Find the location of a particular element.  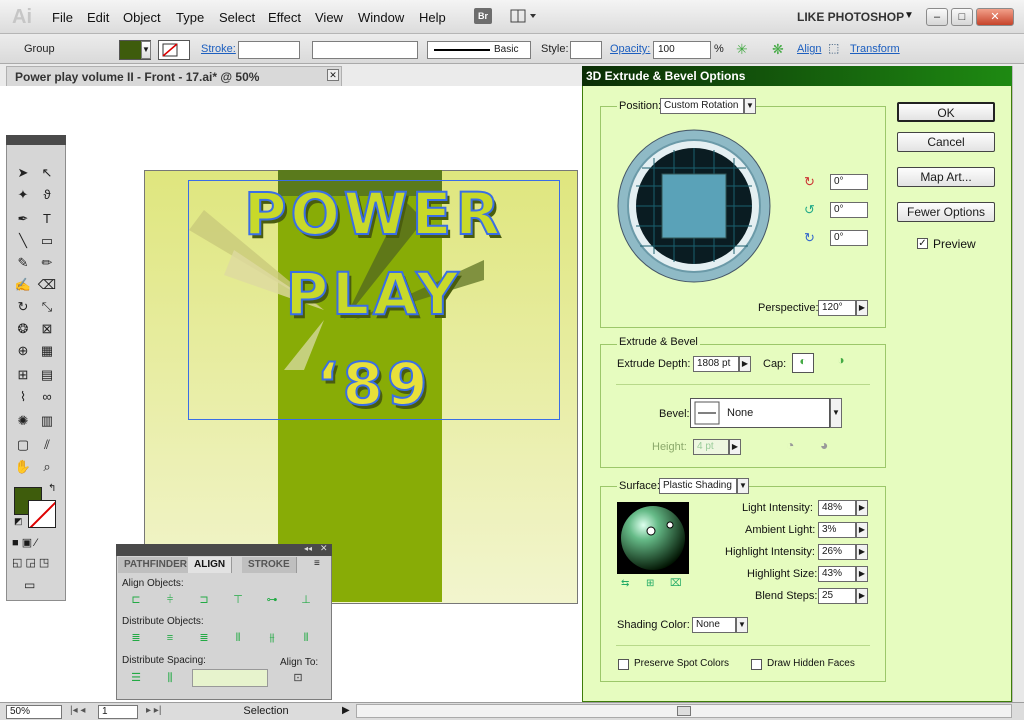

preserve-spot-checkbox is located at coordinates (623, 664).